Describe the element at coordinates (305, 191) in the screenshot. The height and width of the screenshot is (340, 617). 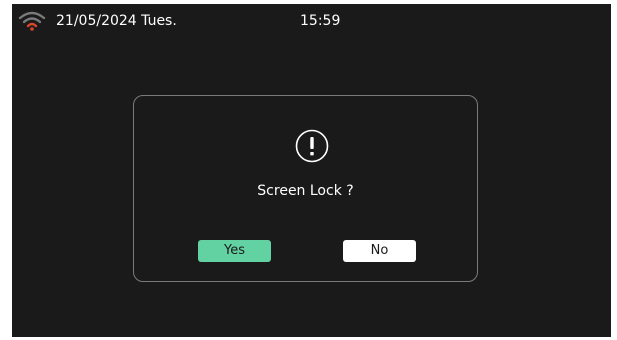
I see `dialog-message: Screen Lock ?` at that location.